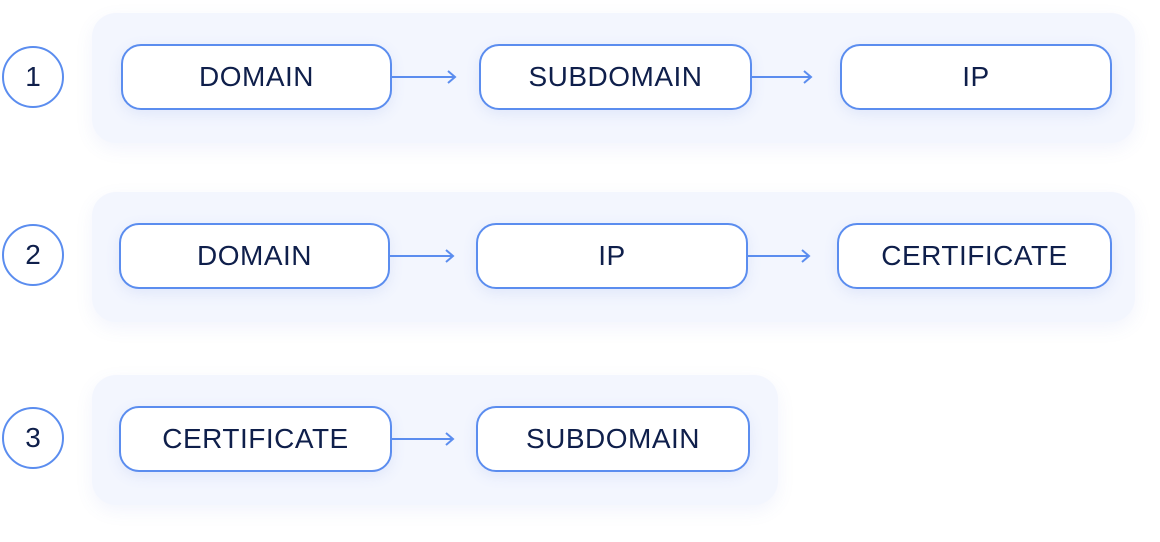 The height and width of the screenshot is (542, 1160). Describe the element at coordinates (976, 77) in the screenshot. I see `row-1-node-ip: IP` at that location.